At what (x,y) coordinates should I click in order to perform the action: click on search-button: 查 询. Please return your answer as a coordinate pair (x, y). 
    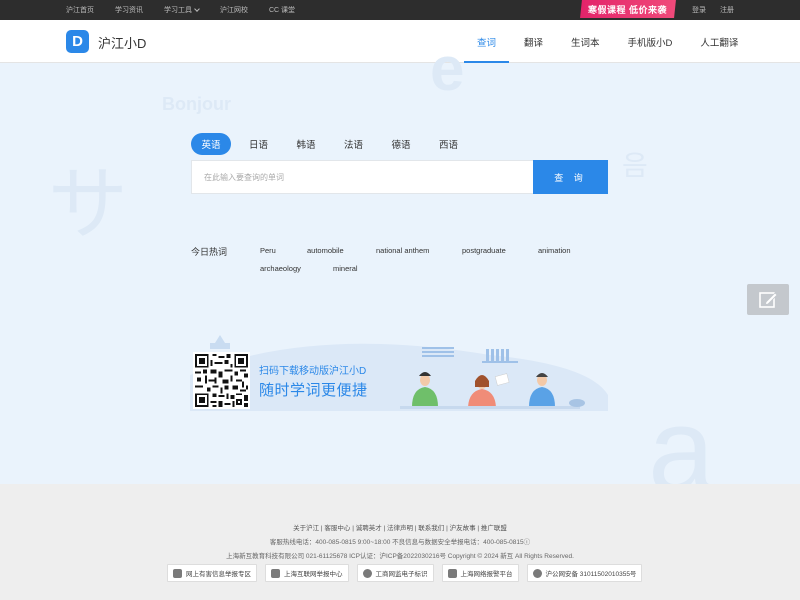
    Looking at the image, I should click on (570, 177).